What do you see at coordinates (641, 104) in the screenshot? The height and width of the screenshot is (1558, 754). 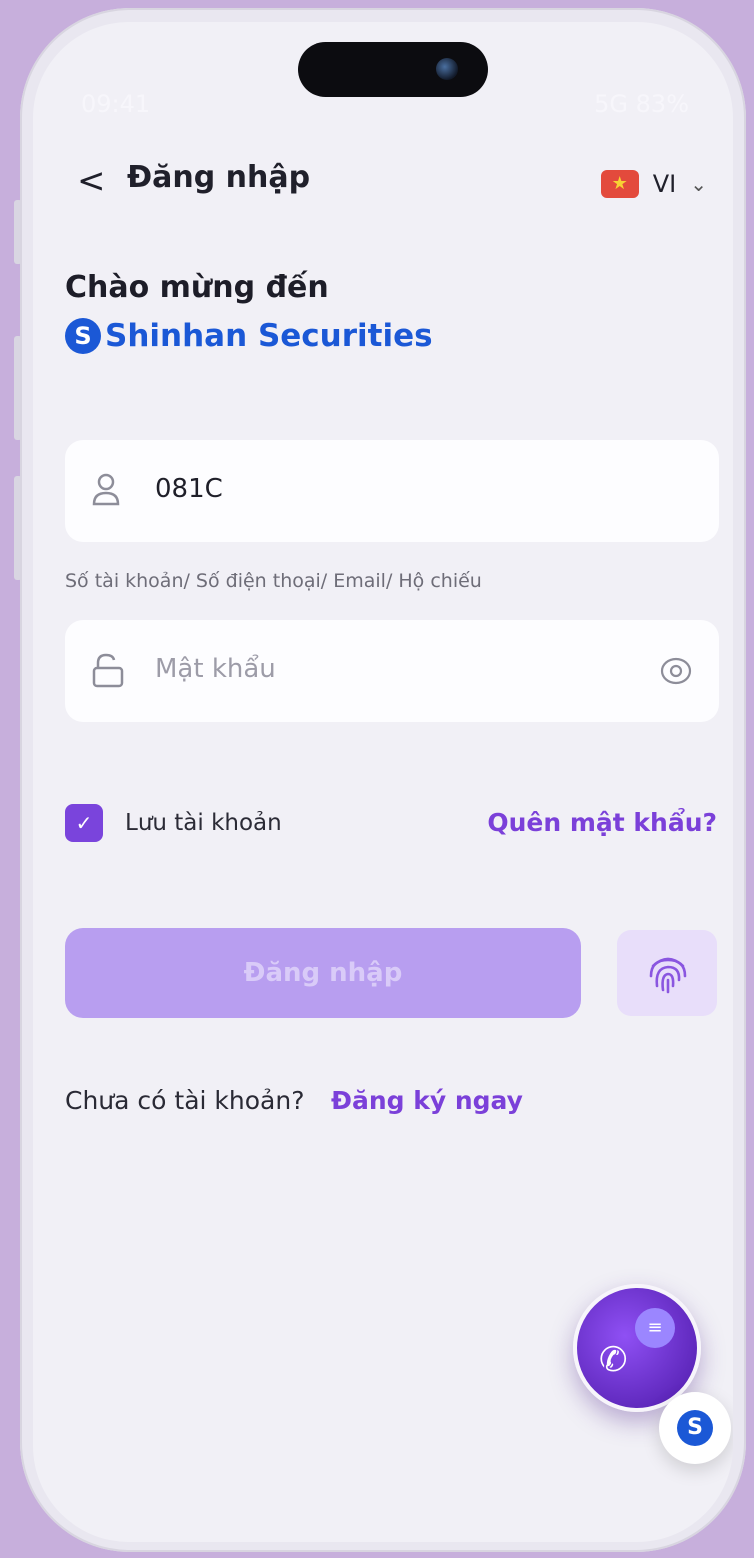 I see `status-indicators: 5G 83%` at bounding box center [641, 104].